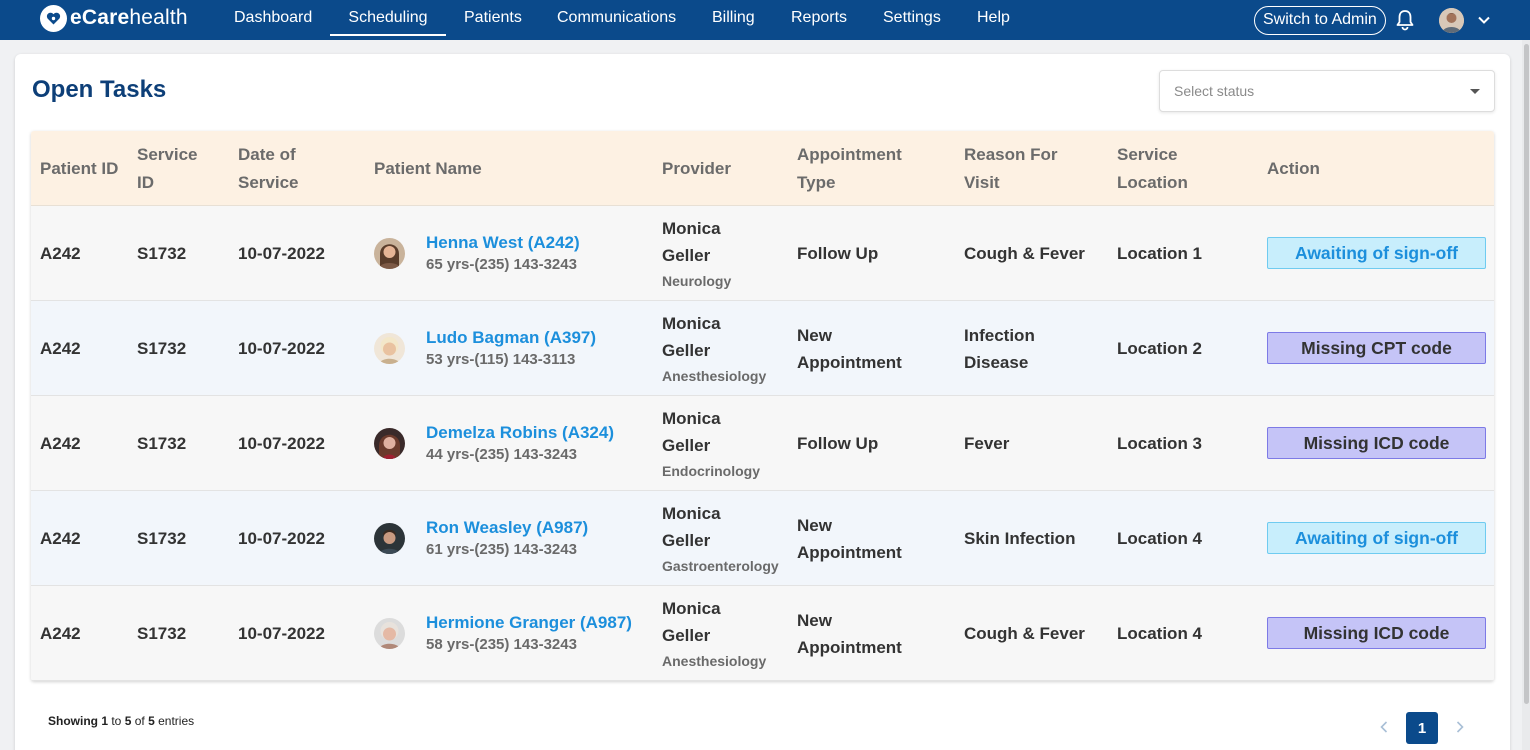 This screenshot has height=750, width=1530. I want to click on column-header-service-location: Service Location, so click(1172, 168).